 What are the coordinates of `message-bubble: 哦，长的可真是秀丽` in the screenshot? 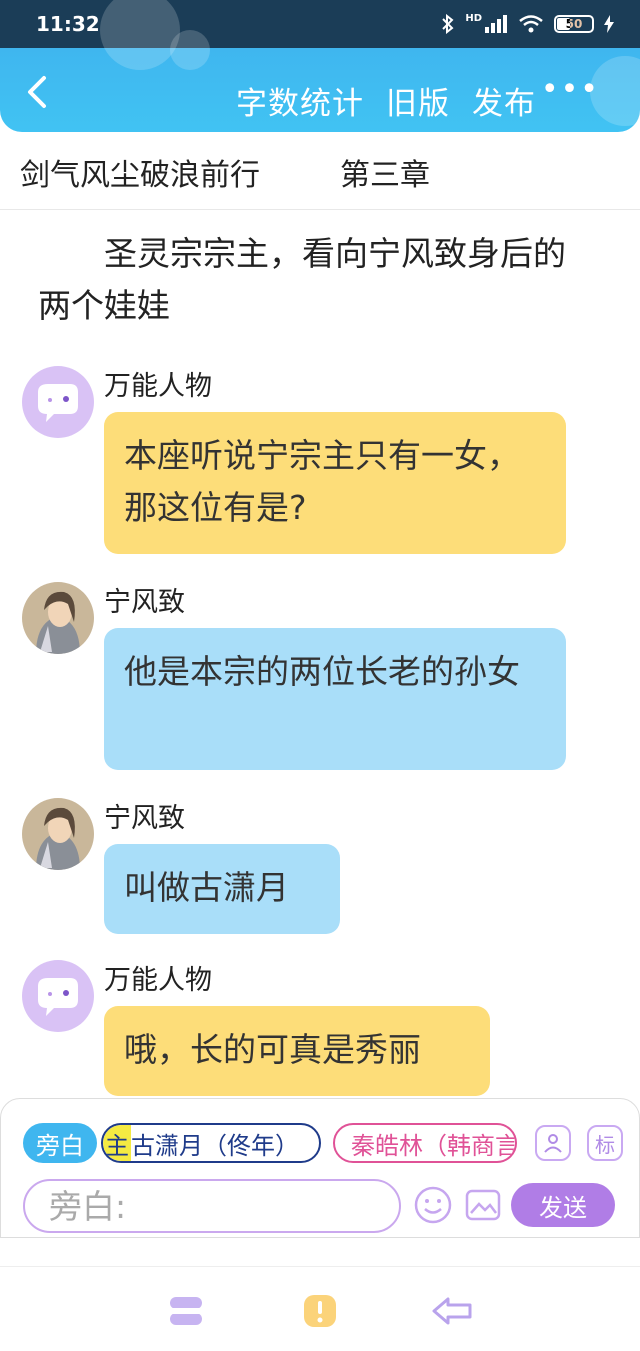 It's located at (297, 1051).